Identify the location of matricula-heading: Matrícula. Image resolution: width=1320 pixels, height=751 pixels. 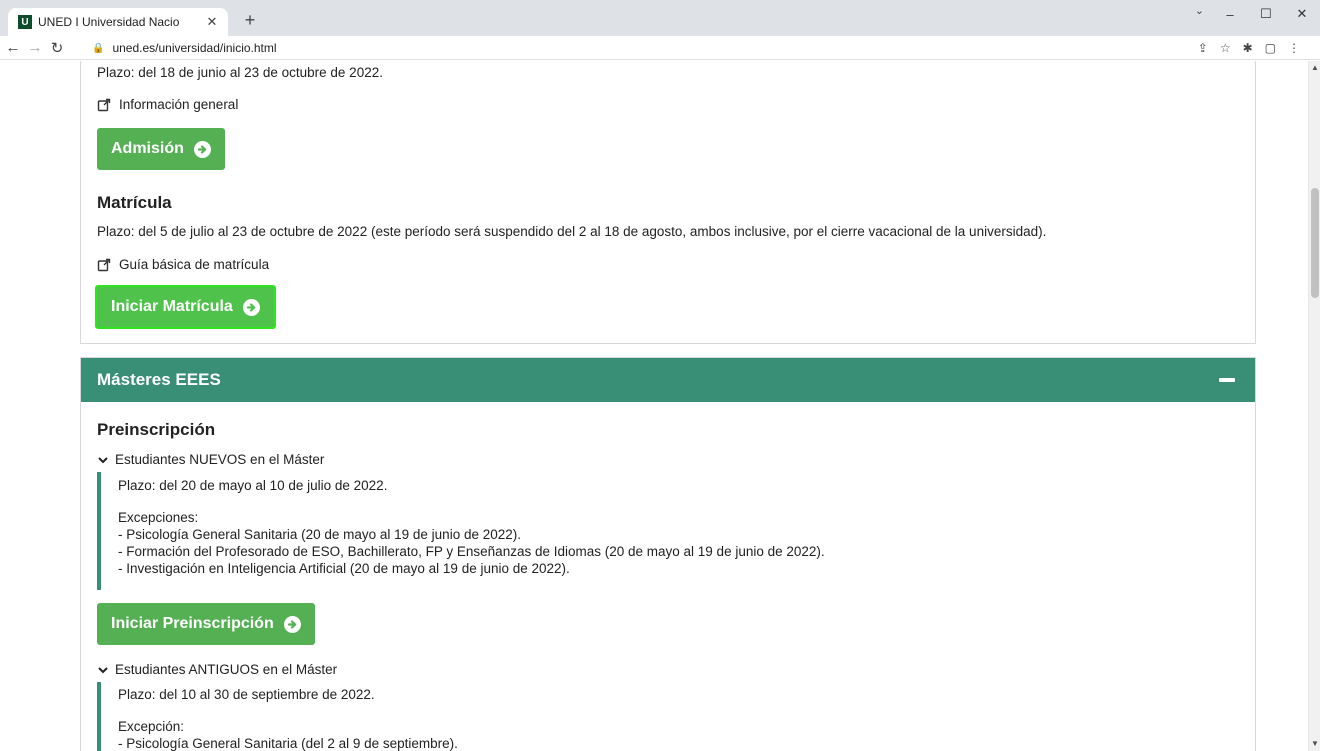
(134, 202).